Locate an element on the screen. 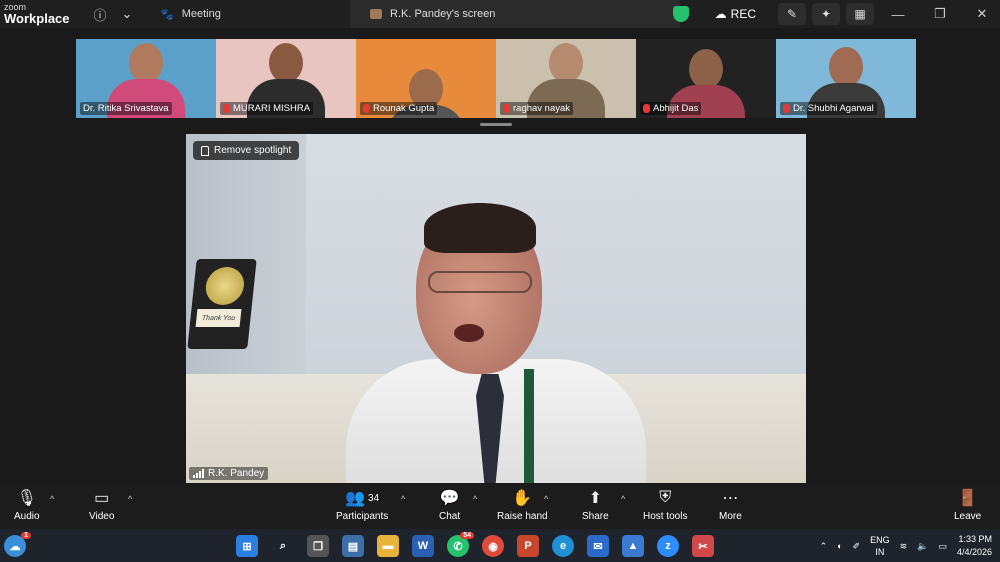 This screenshot has width=1000, height=562. zoom-logo: zoom Workplace is located at coordinates (45, 14).